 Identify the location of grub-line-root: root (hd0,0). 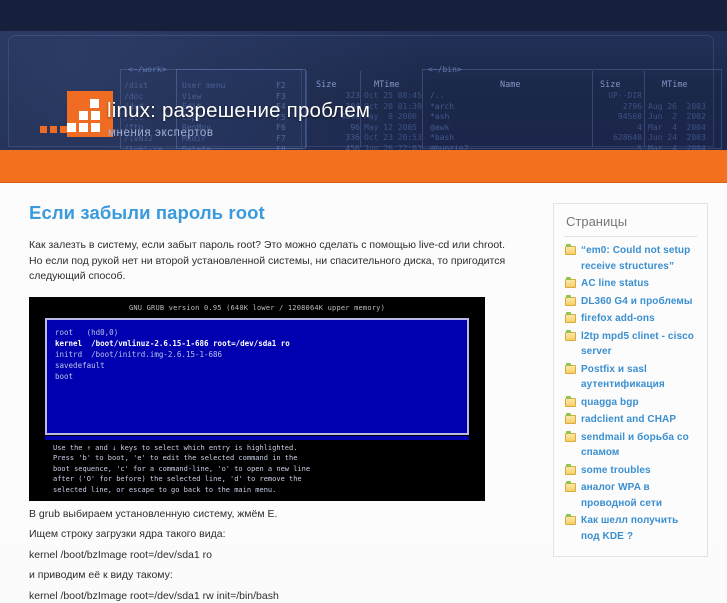
(86, 332).